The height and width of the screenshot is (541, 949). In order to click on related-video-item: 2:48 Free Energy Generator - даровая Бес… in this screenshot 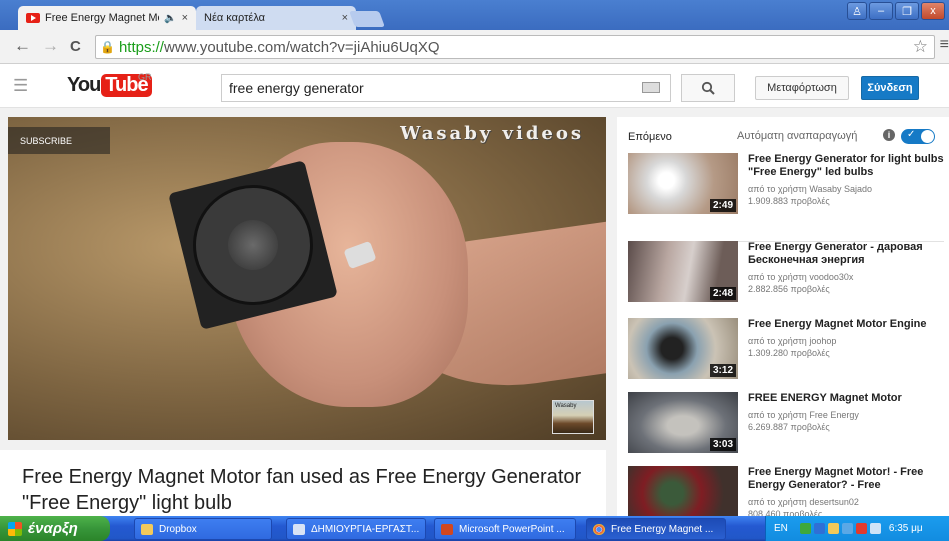, I will do `click(788, 272)`.